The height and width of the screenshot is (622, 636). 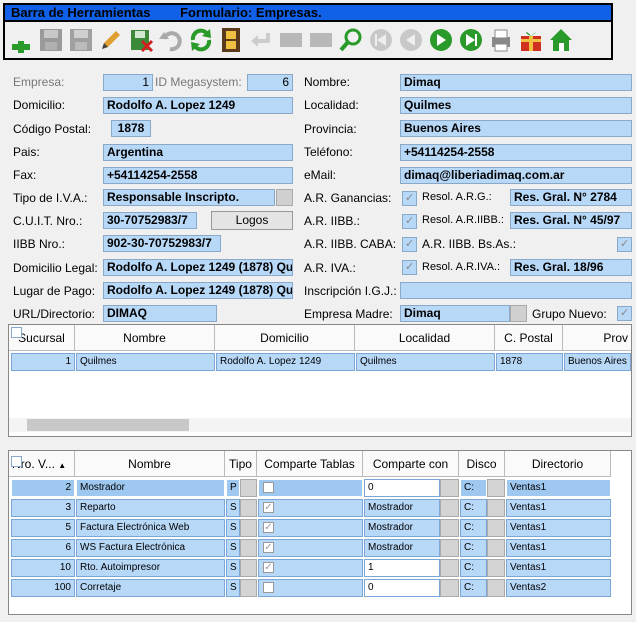 What do you see at coordinates (561, 40) in the screenshot?
I see `home-icon` at bounding box center [561, 40].